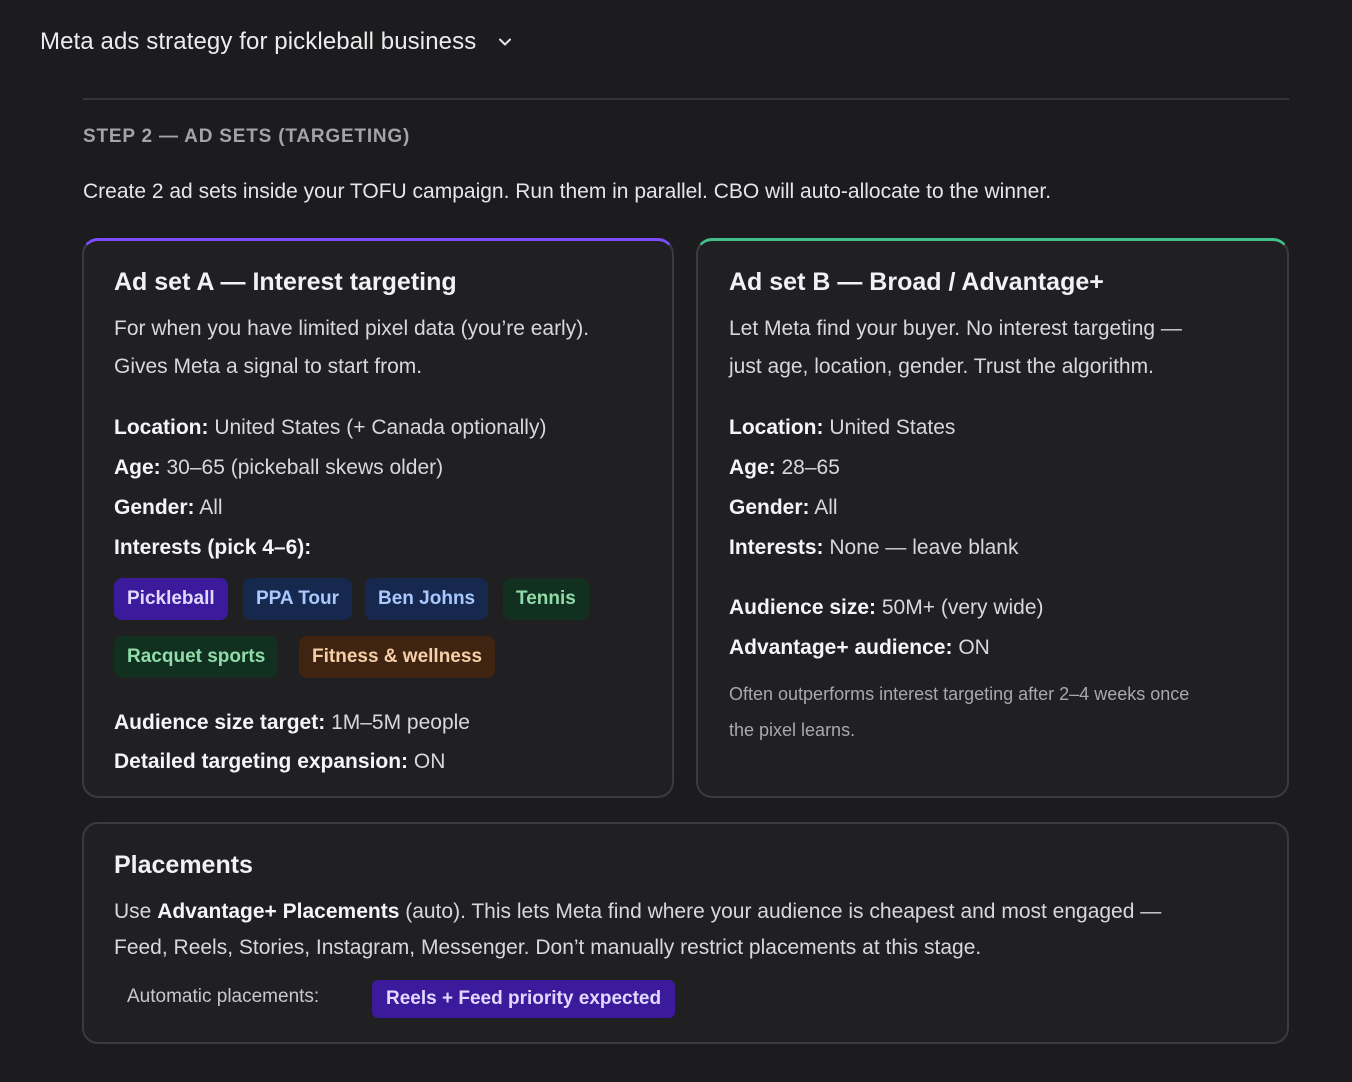 This screenshot has width=1352, height=1082. I want to click on placements-priority-badge: Reels + Feed priority expected, so click(524, 999).